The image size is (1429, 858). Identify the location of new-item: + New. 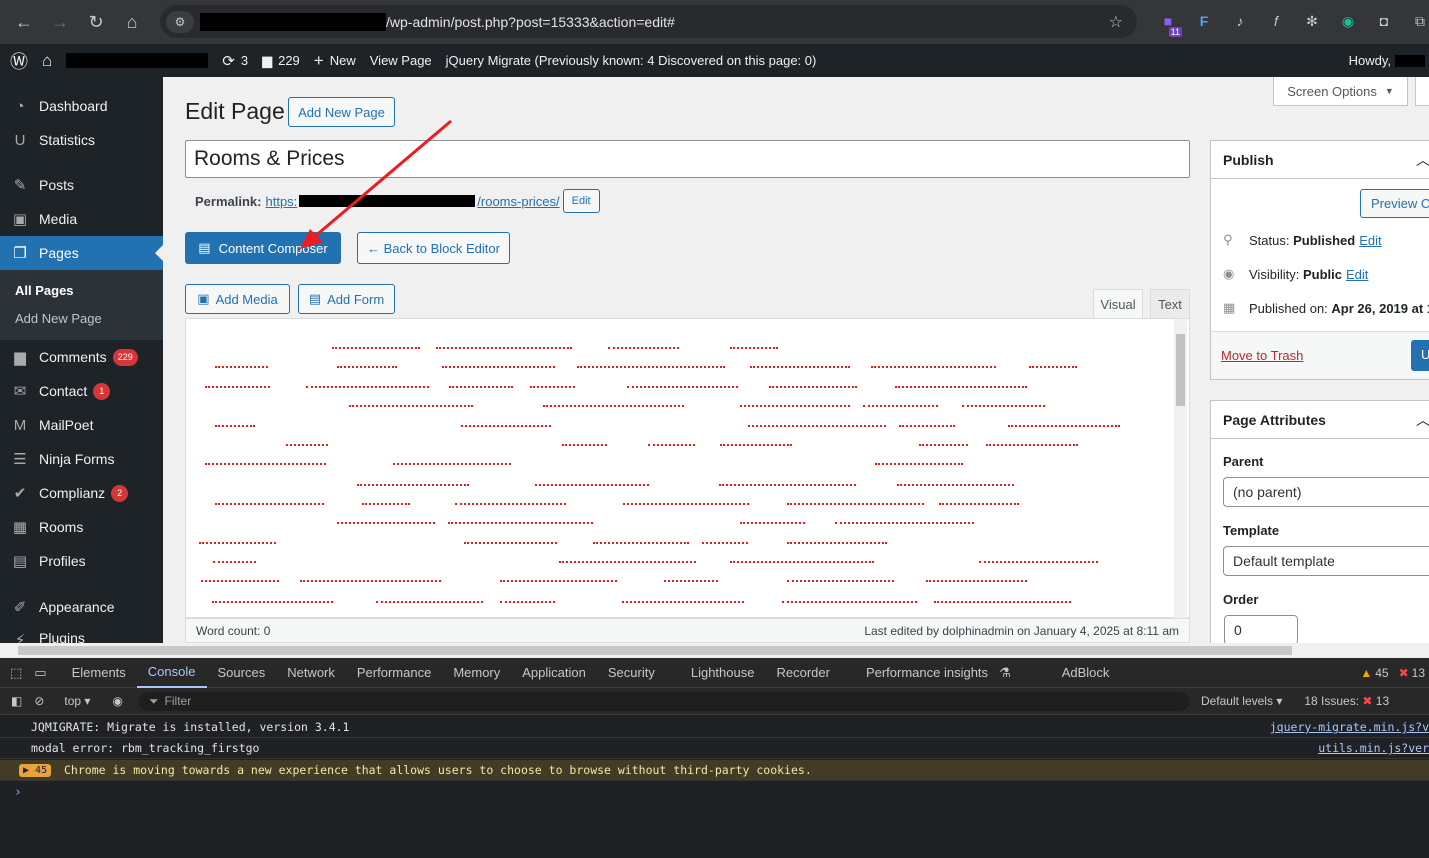
(335, 60).